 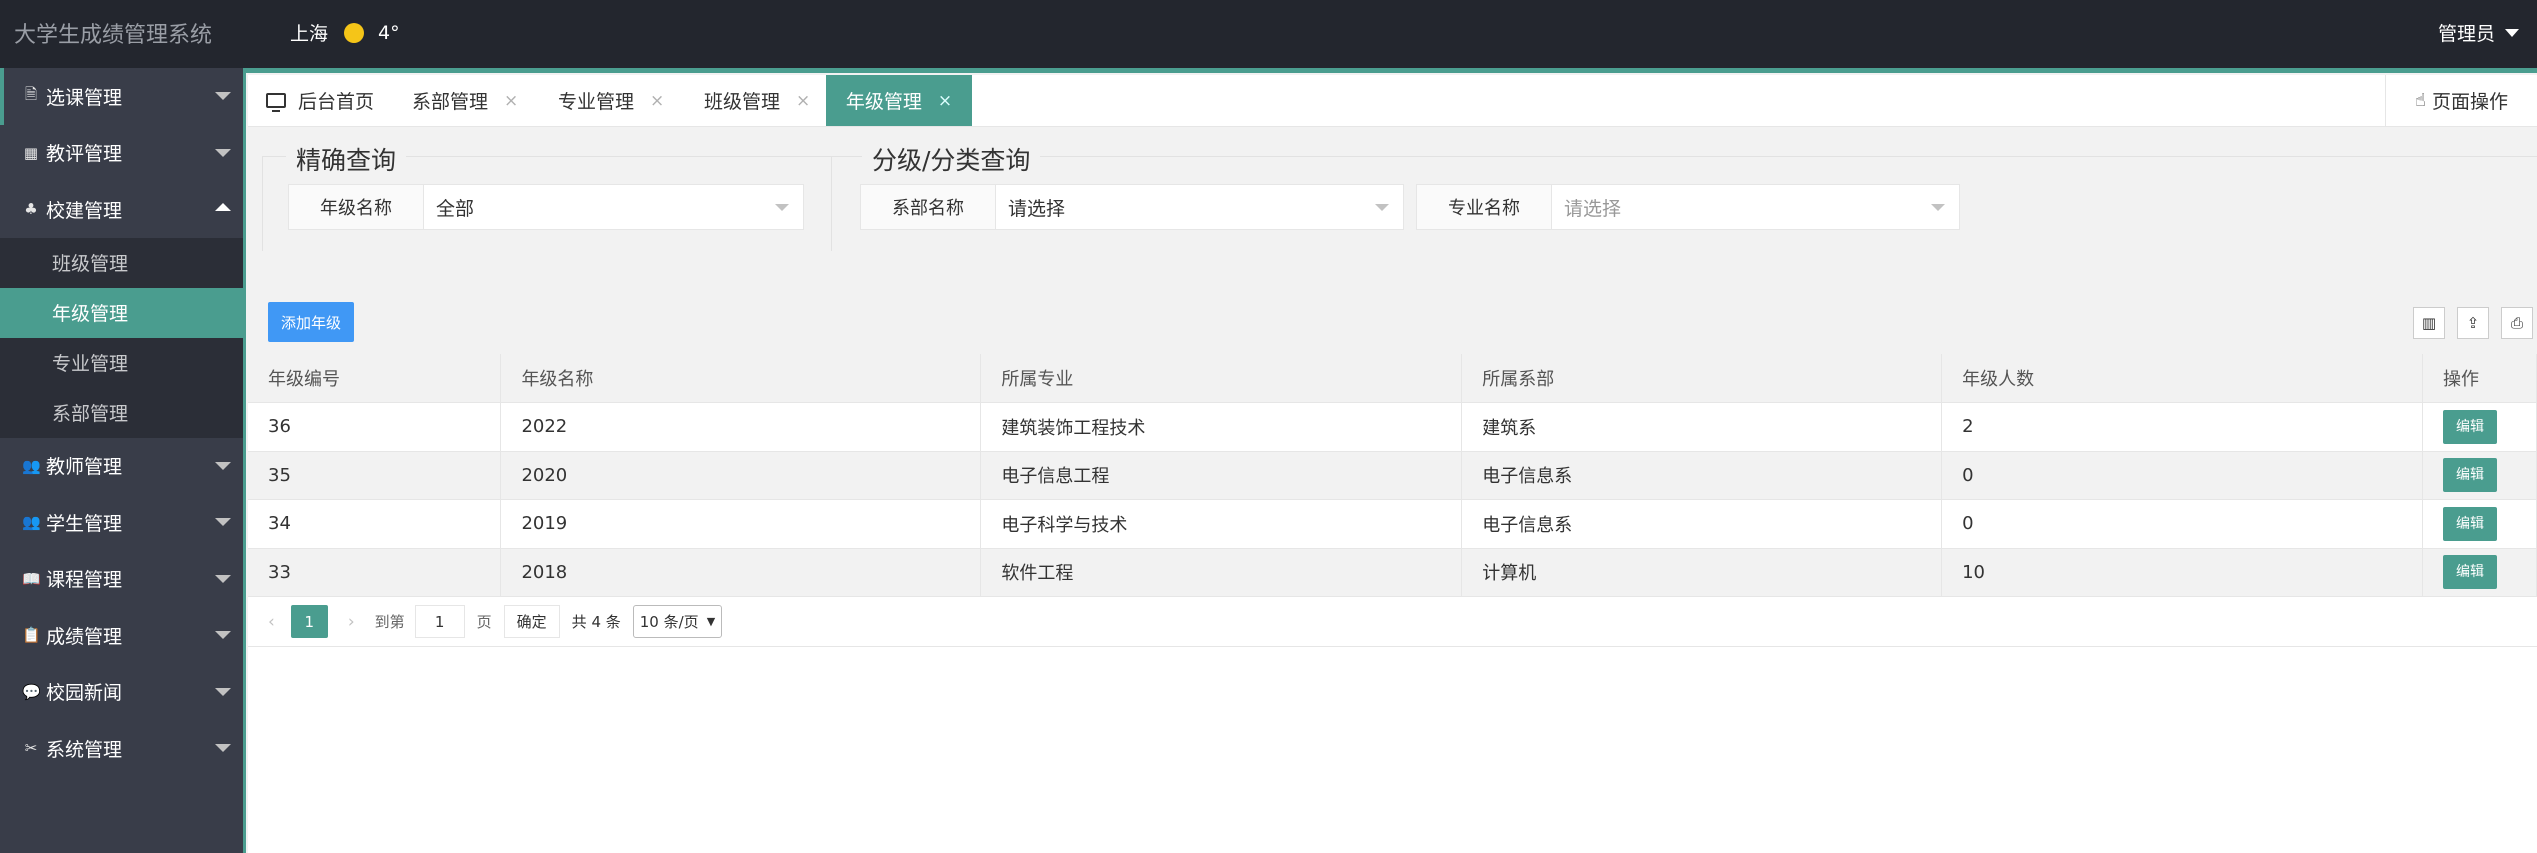 I want to click on tab-major: 专业管理 ×, so click(x=611, y=100).